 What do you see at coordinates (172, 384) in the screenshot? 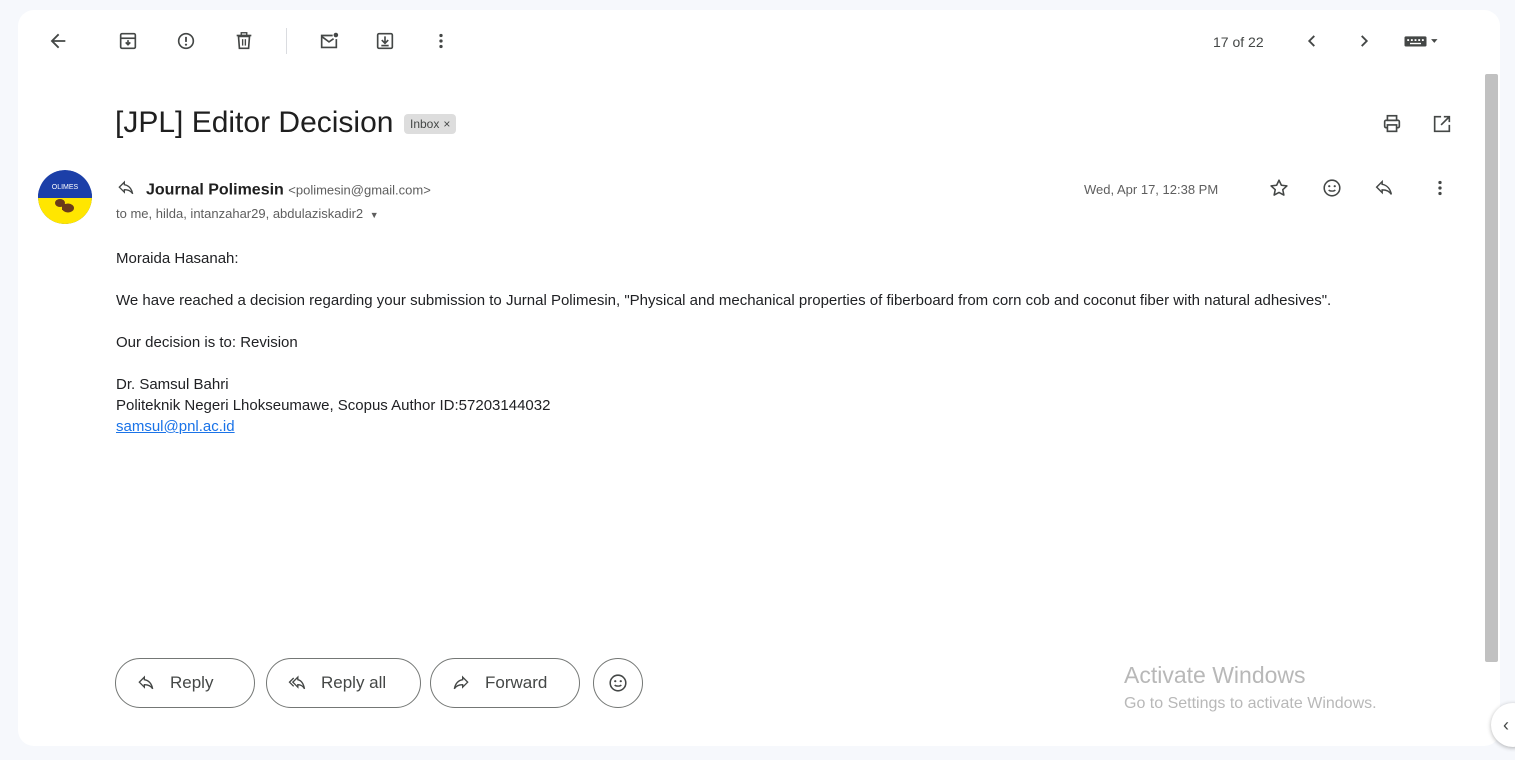
I see `signature-name: Dr. Samsul Bahri` at bounding box center [172, 384].